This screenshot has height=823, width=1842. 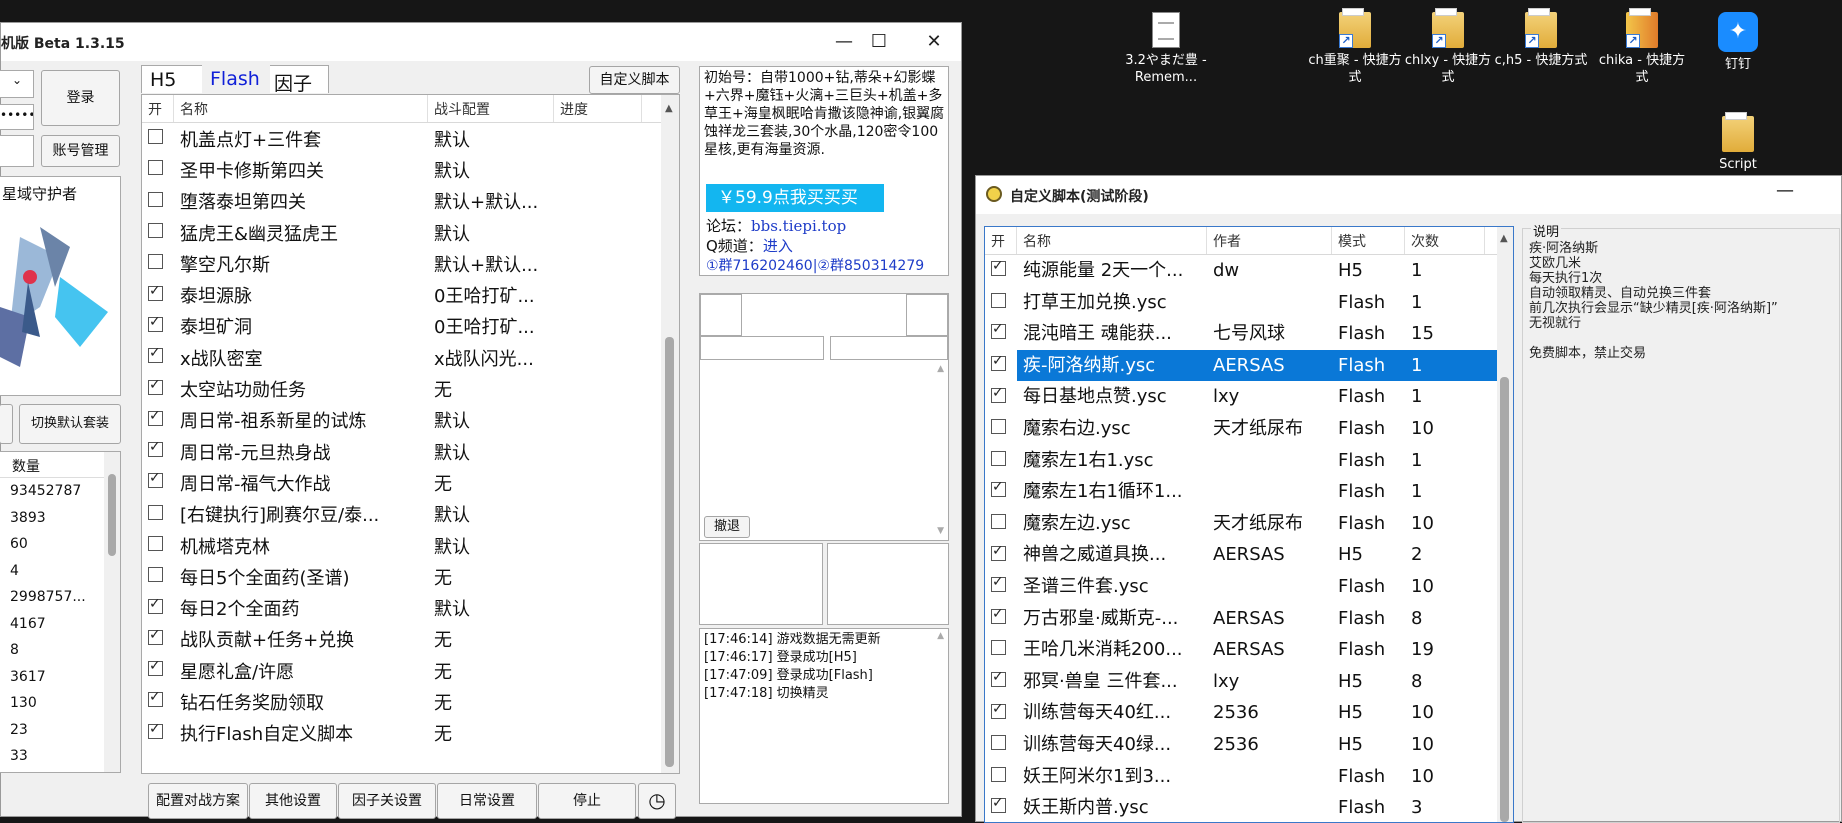 What do you see at coordinates (387, 801) in the screenshot?
I see `factor-settings-button: 因子关设置` at bounding box center [387, 801].